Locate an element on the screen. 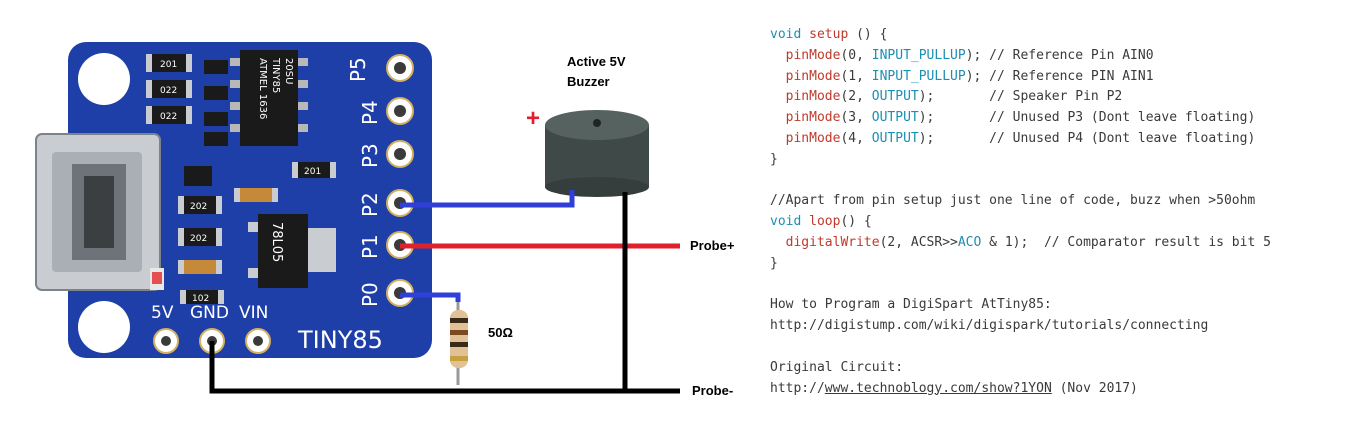 Image resolution: width=1357 pixels, height=424 pixels. pin-label-gnd: GND is located at coordinates (209, 313).